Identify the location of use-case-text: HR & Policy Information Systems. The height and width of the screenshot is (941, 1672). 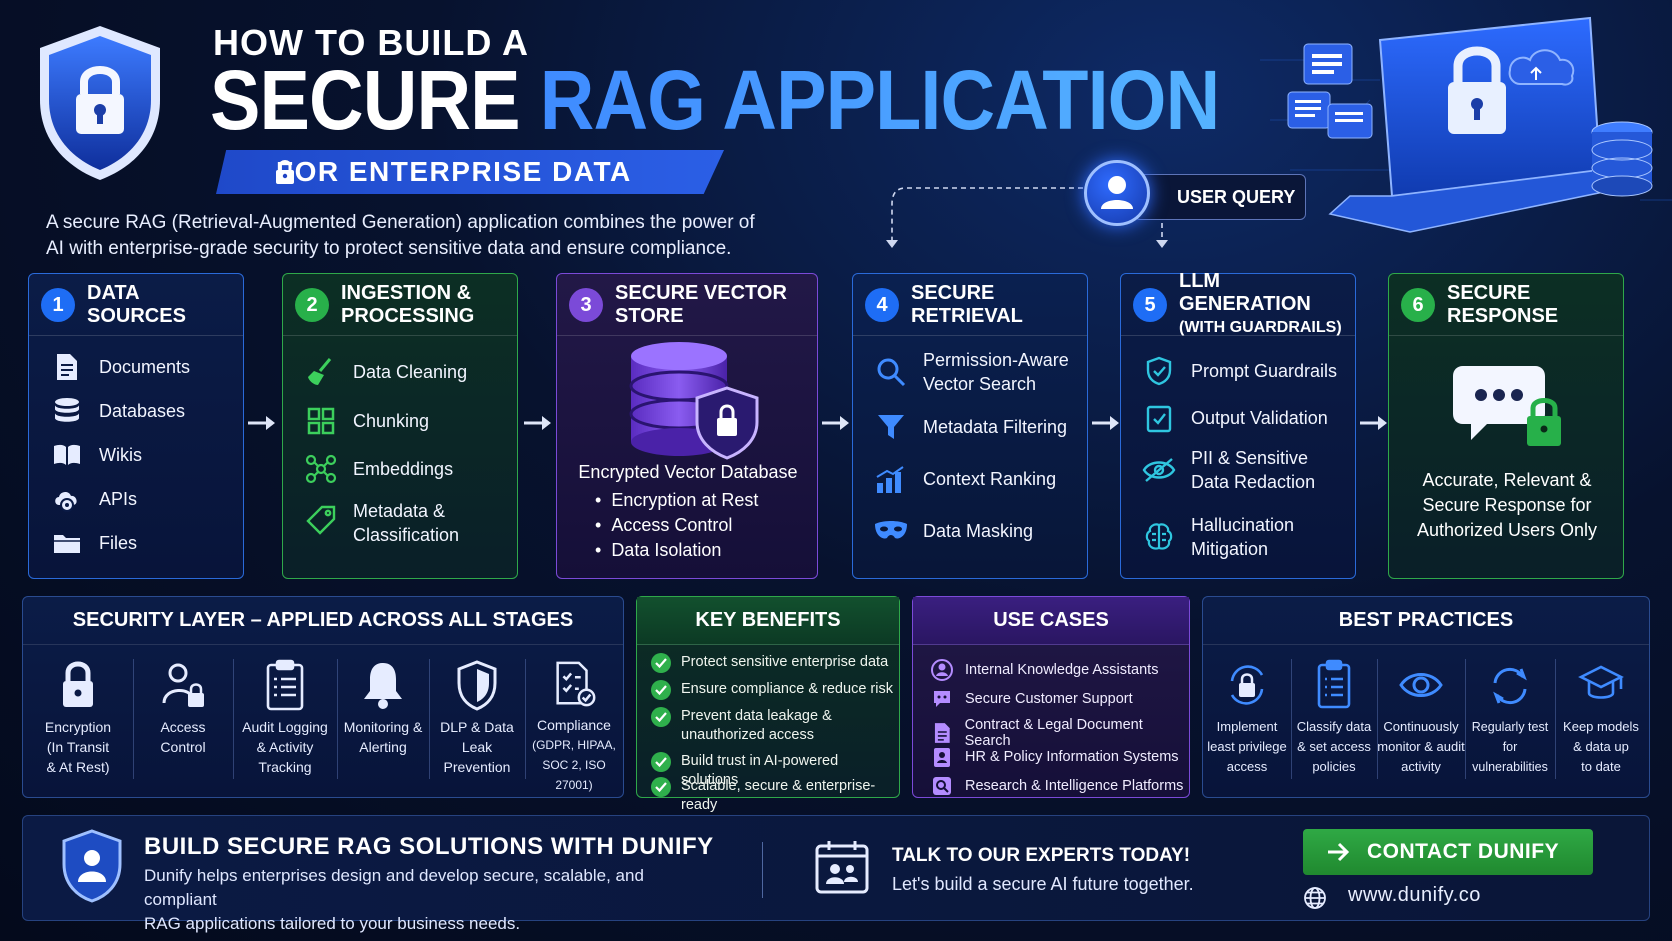
(1072, 757).